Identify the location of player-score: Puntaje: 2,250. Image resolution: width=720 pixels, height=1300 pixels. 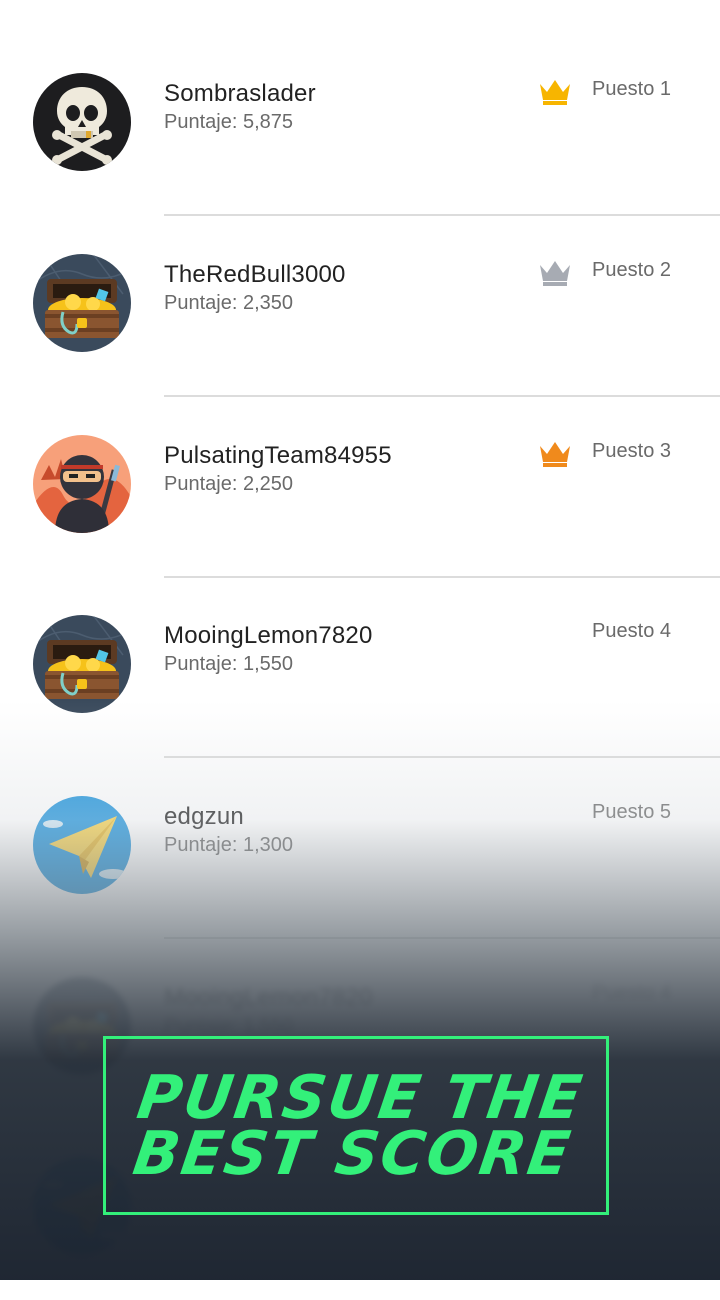
(228, 484).